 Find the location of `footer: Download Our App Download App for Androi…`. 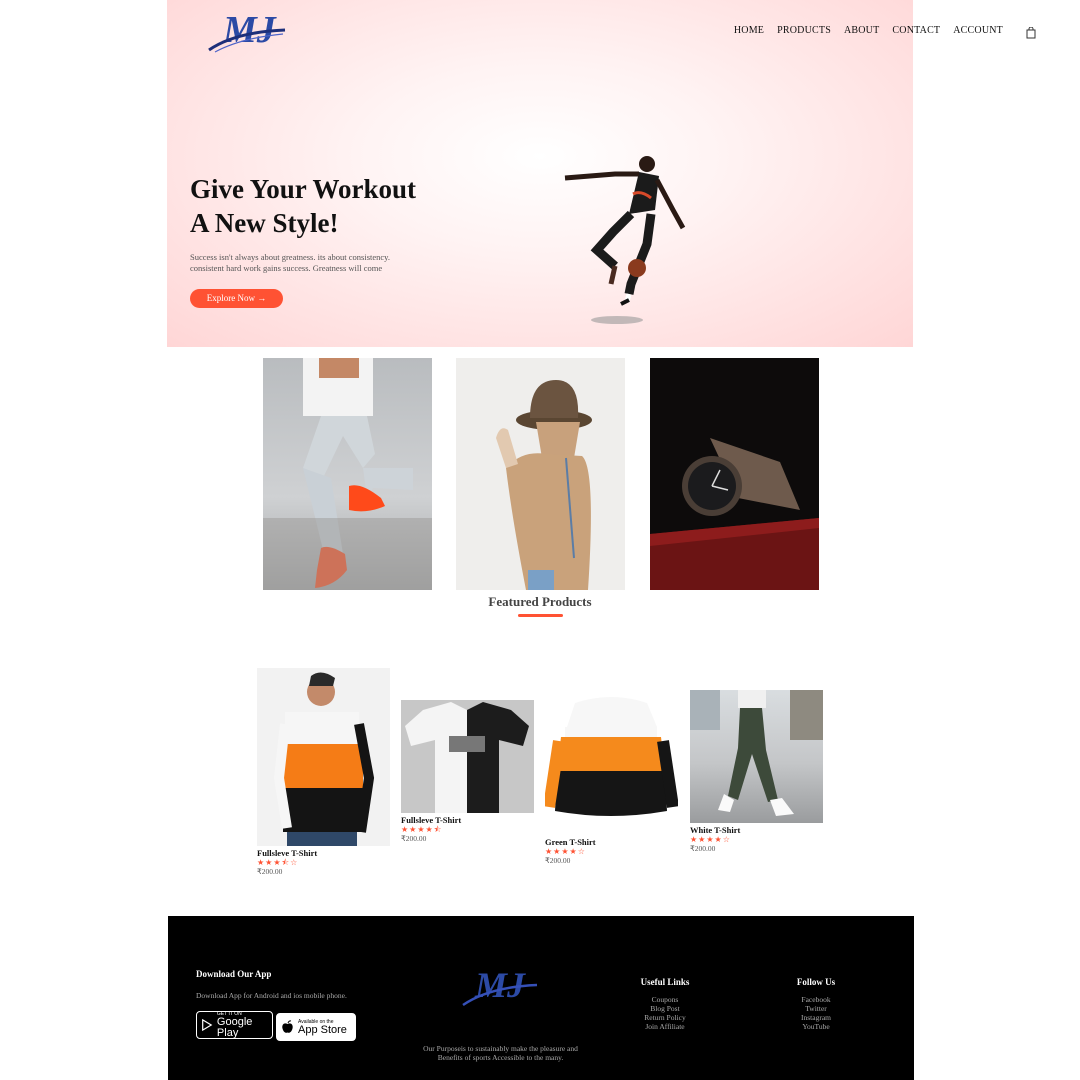

footer: Download Our App Download App for Androi… is located at coordinates (541, 998).